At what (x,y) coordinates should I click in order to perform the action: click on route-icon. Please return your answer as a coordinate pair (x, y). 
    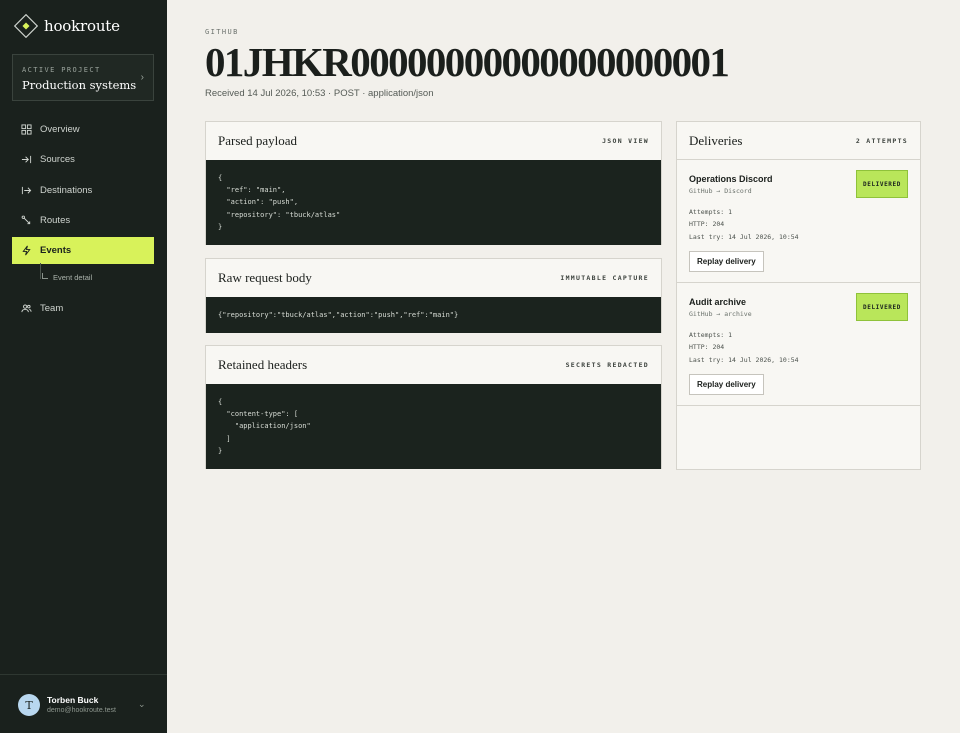
    Looking at the image, I should click on (26, 220).